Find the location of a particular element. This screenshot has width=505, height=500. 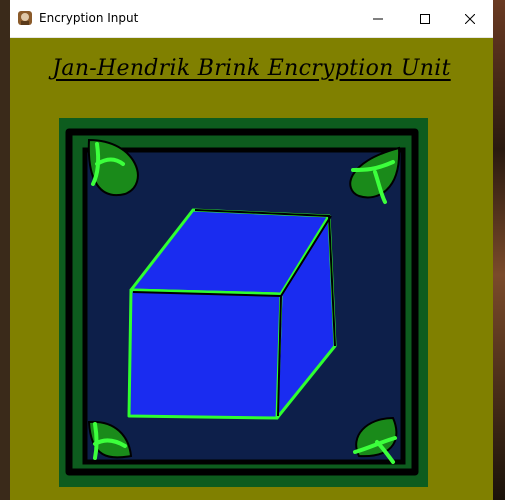

maximize-button is located at coordinates (425, 18).